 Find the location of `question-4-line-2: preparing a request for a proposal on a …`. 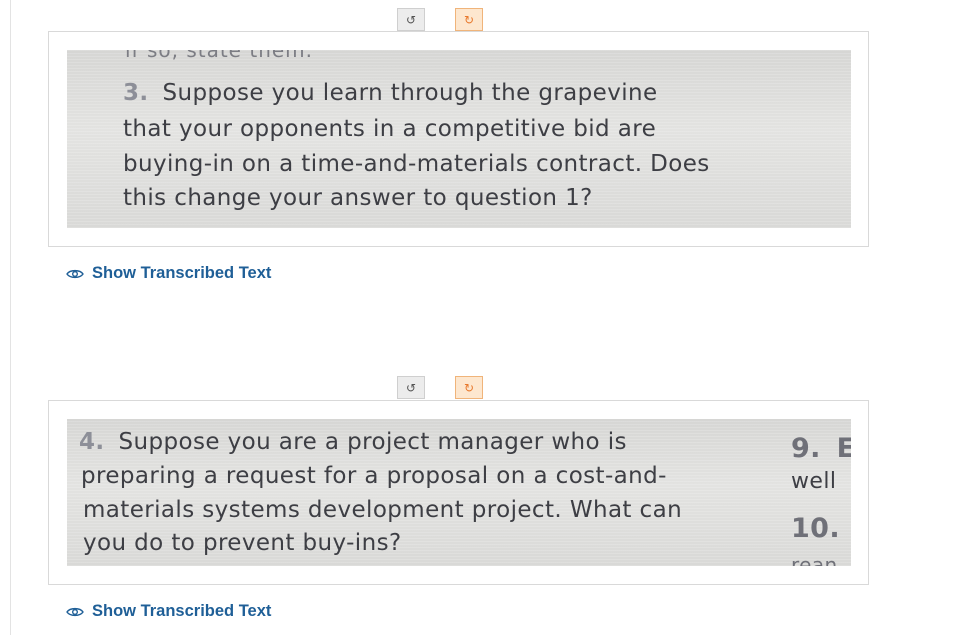

question-4-line-2: preparing a request for a proposal on a … is located at coordinates (374, 476).